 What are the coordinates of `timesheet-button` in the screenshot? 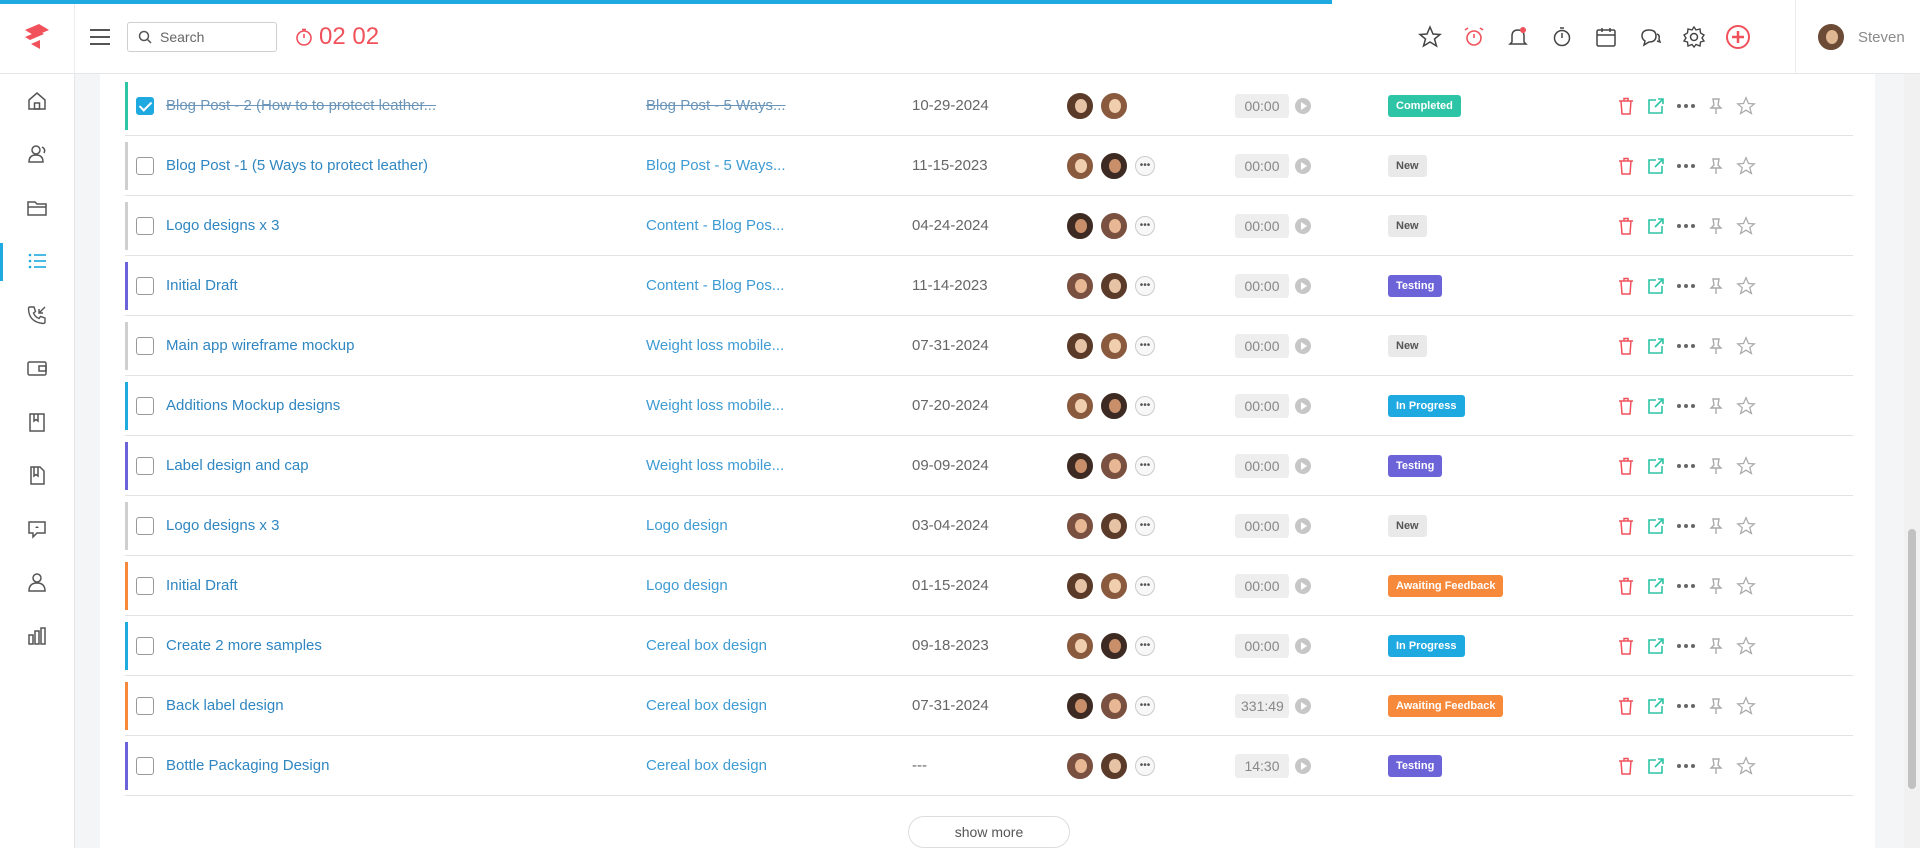 It's located at (1562, 37).